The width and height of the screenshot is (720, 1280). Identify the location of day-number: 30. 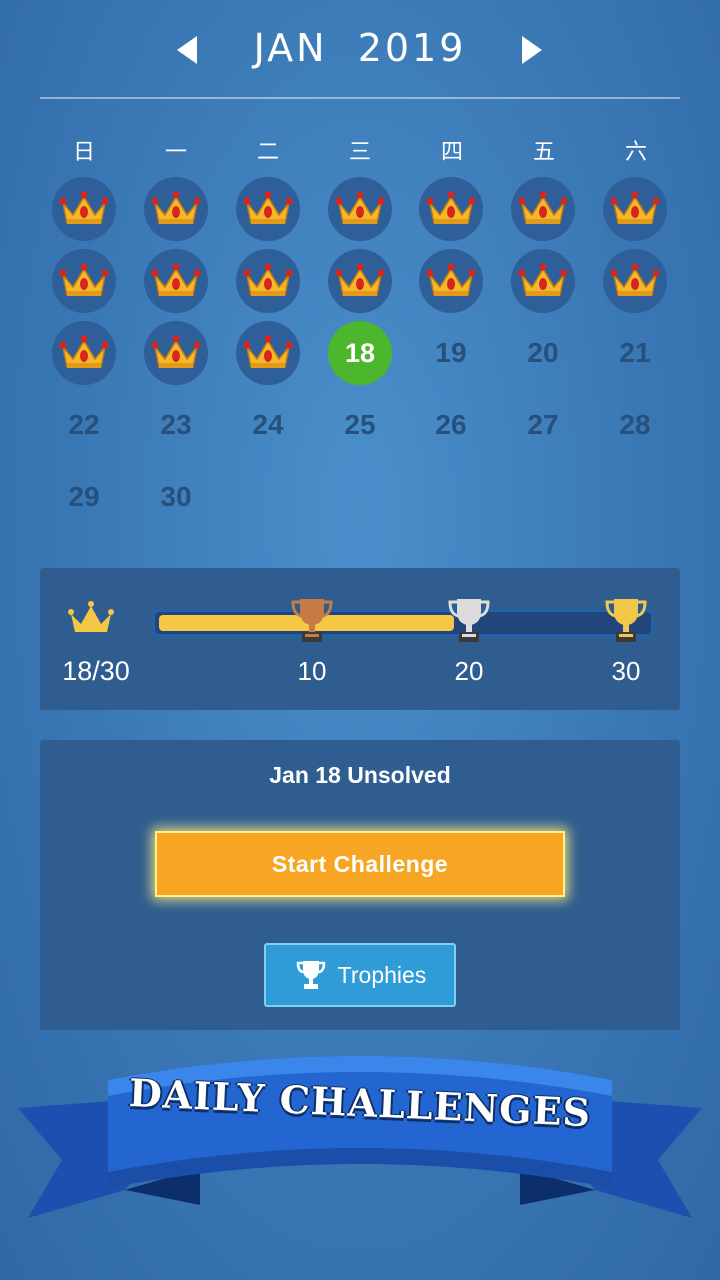
(176, 496).